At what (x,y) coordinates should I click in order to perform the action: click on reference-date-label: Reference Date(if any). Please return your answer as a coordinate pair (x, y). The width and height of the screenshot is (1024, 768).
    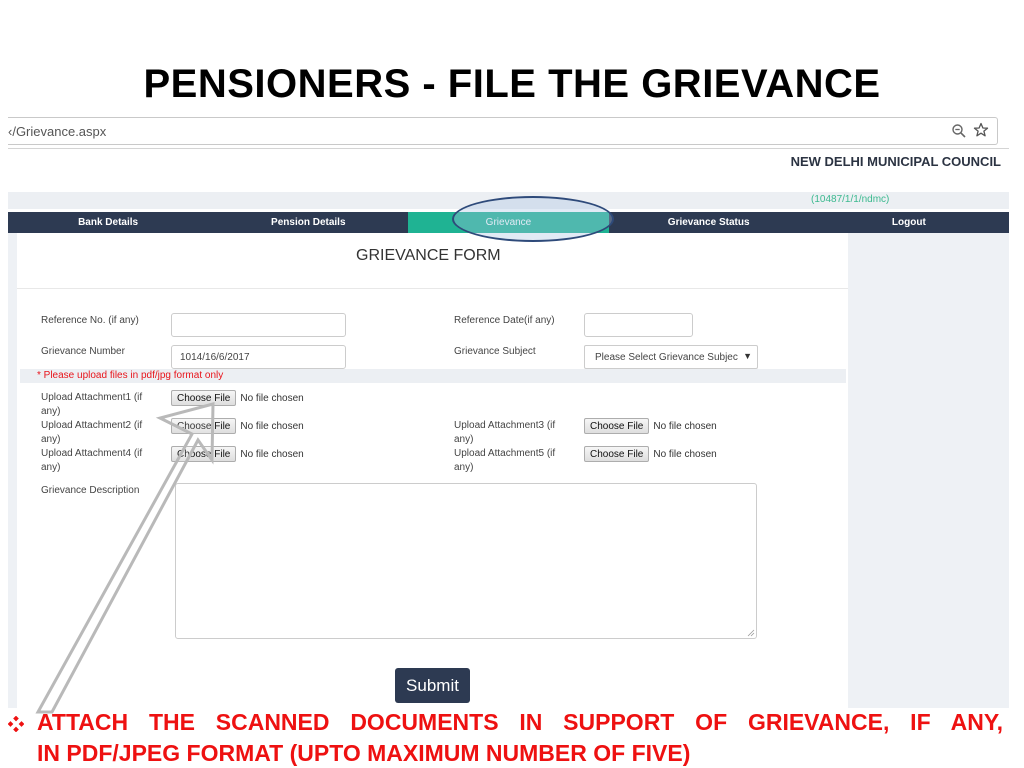
    Looking at the image, I should click on (504, 320).